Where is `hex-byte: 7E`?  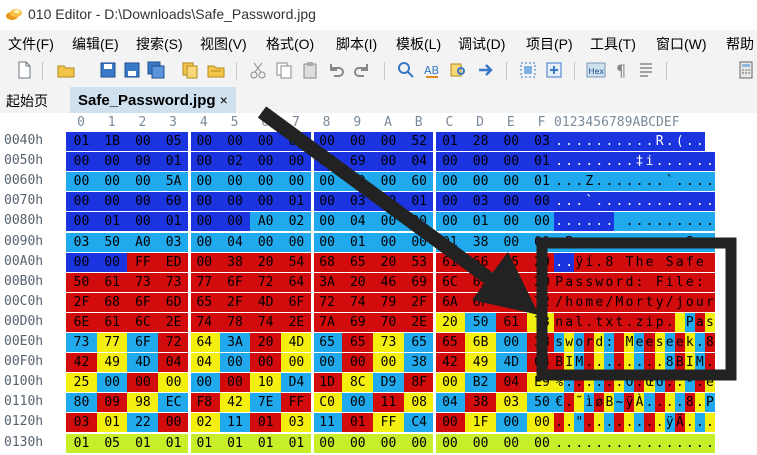
hex-byte: 7E is located at coordinates (266, 403).